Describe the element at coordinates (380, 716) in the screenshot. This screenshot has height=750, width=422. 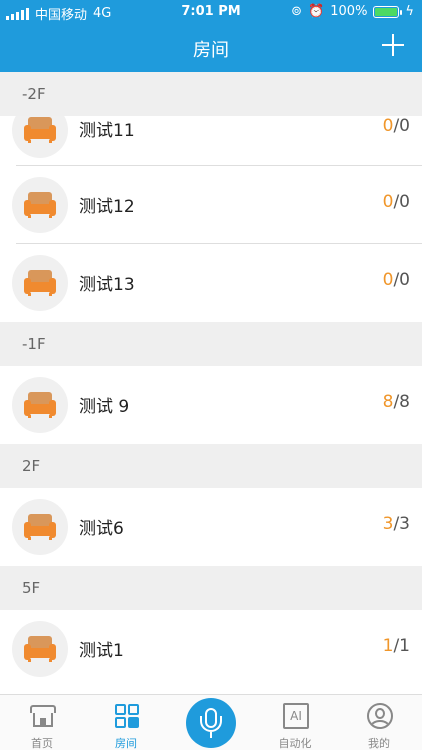
I see `user-icon` at that location.